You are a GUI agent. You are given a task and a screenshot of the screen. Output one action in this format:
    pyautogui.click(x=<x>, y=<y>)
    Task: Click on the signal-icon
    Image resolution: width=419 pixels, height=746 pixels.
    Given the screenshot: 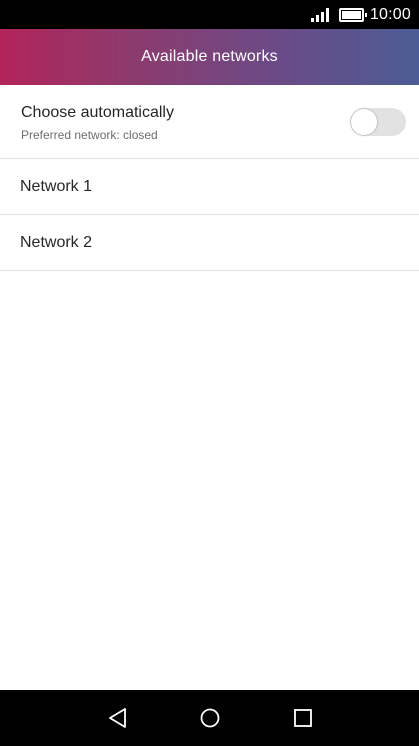 What is the action you would take?
    pyautogui.click(x=320, y=14)
    